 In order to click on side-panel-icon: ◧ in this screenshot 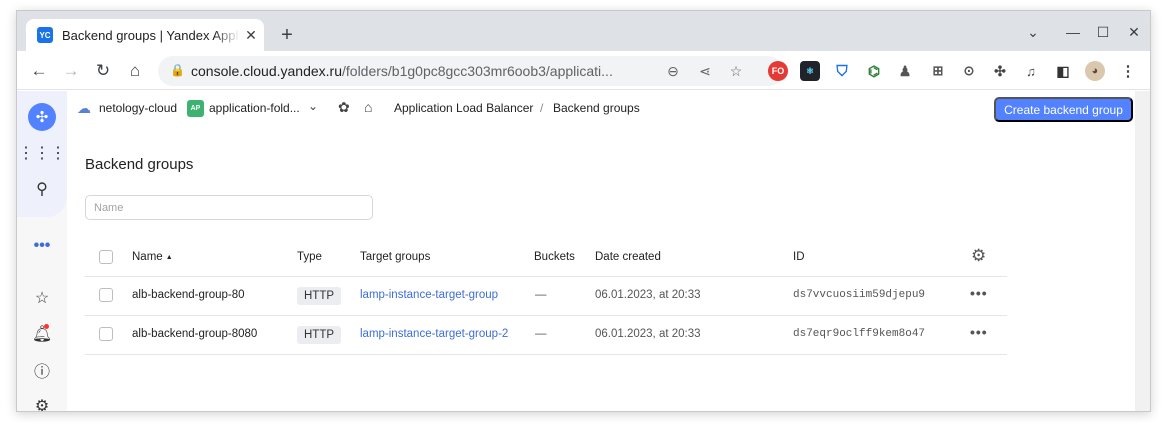, I will do `click(1063, 71)`.